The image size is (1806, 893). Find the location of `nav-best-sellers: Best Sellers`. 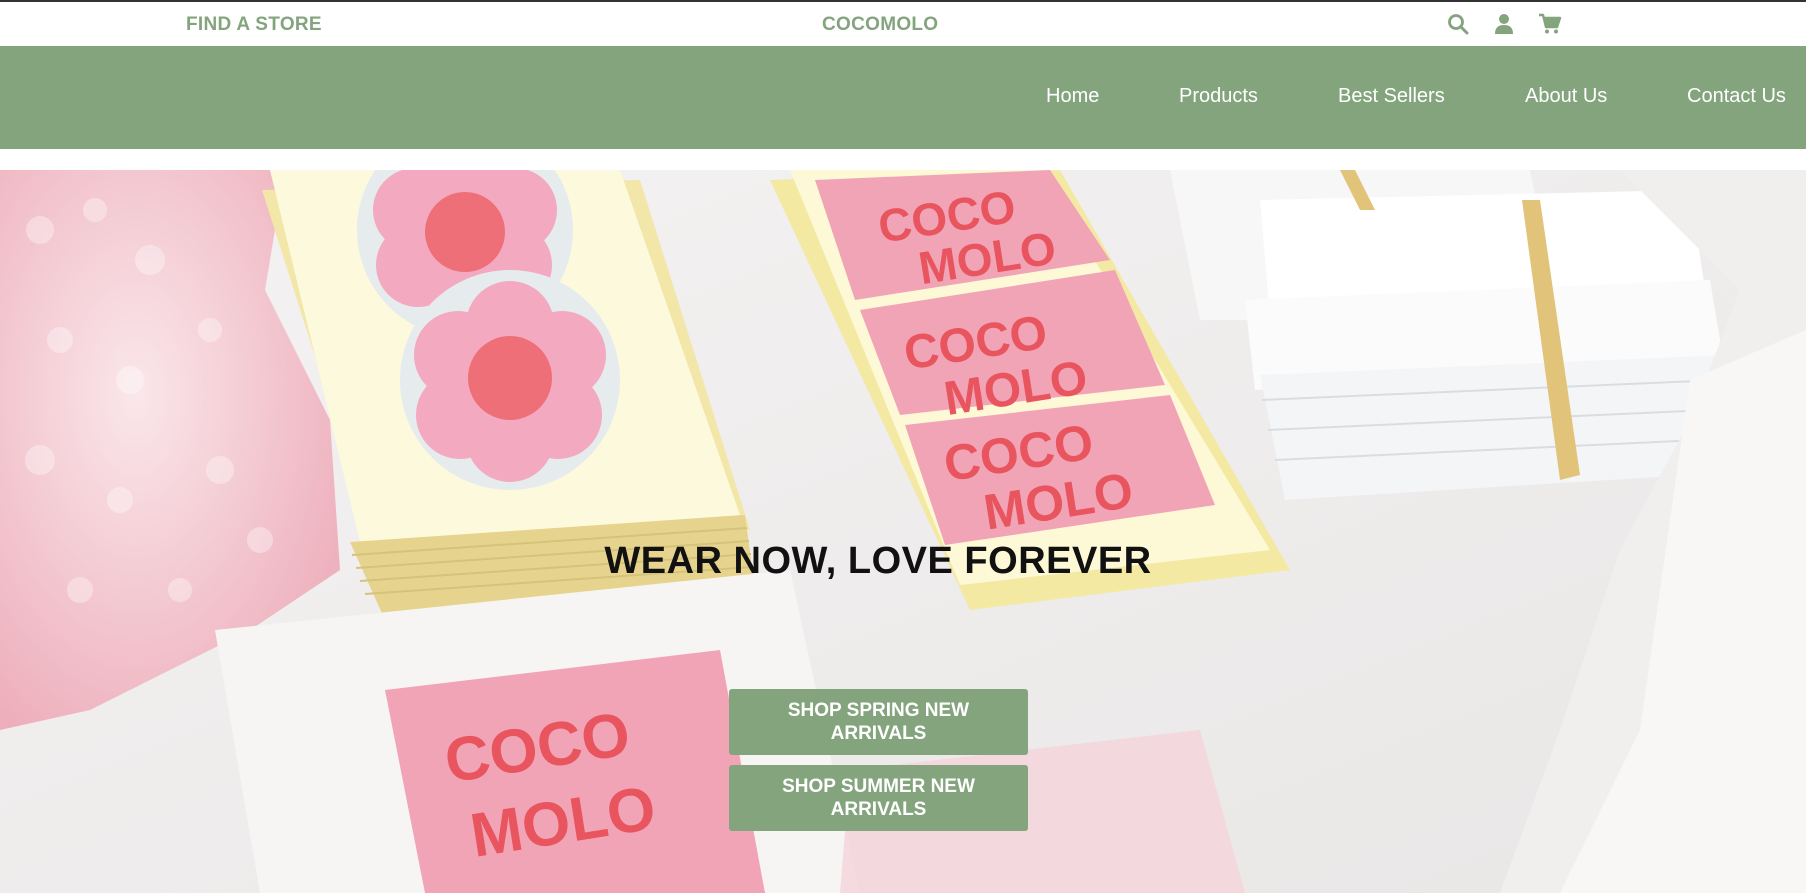

nav-best-sellers: Best Sellers is located at coordinates (1391, 96).